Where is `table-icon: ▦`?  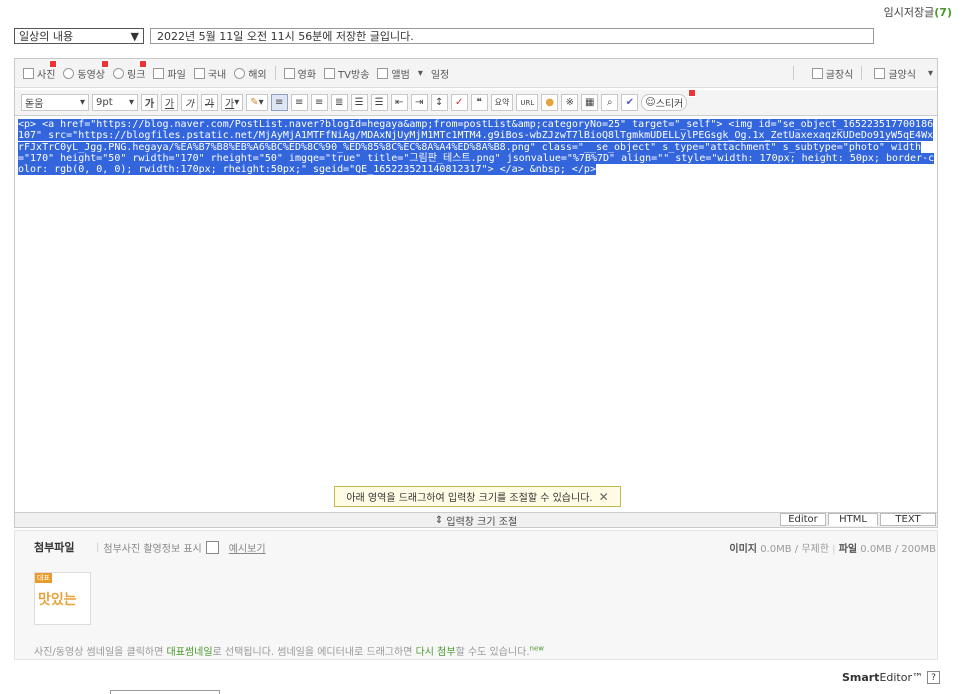 table-icon: ▦ is located at coordinates (590, 102).